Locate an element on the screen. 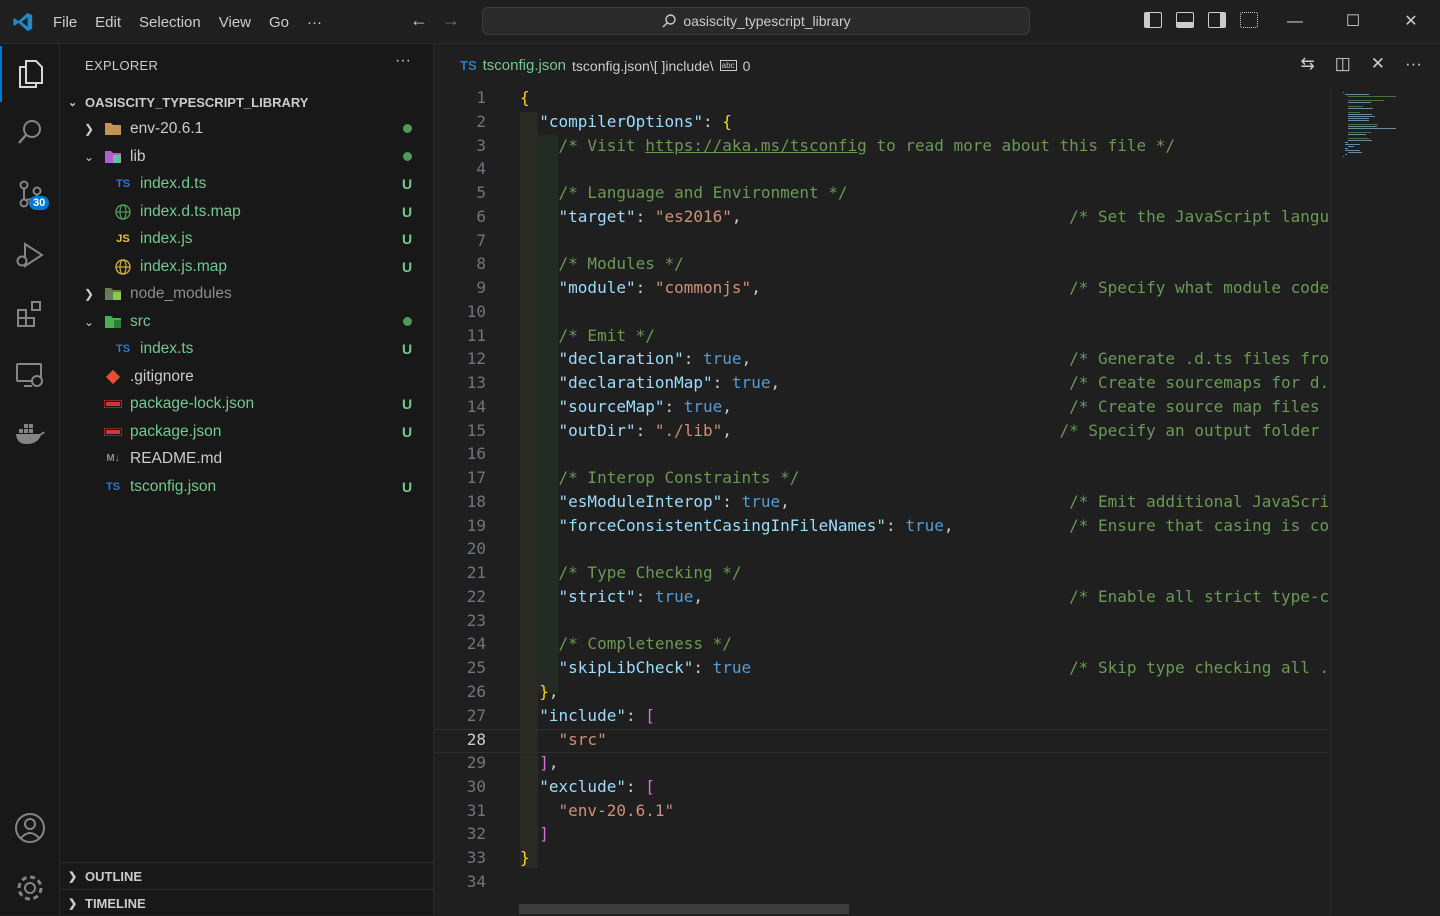  toggle-primary-sidebar-icon is located at coordinates (1153, 20).